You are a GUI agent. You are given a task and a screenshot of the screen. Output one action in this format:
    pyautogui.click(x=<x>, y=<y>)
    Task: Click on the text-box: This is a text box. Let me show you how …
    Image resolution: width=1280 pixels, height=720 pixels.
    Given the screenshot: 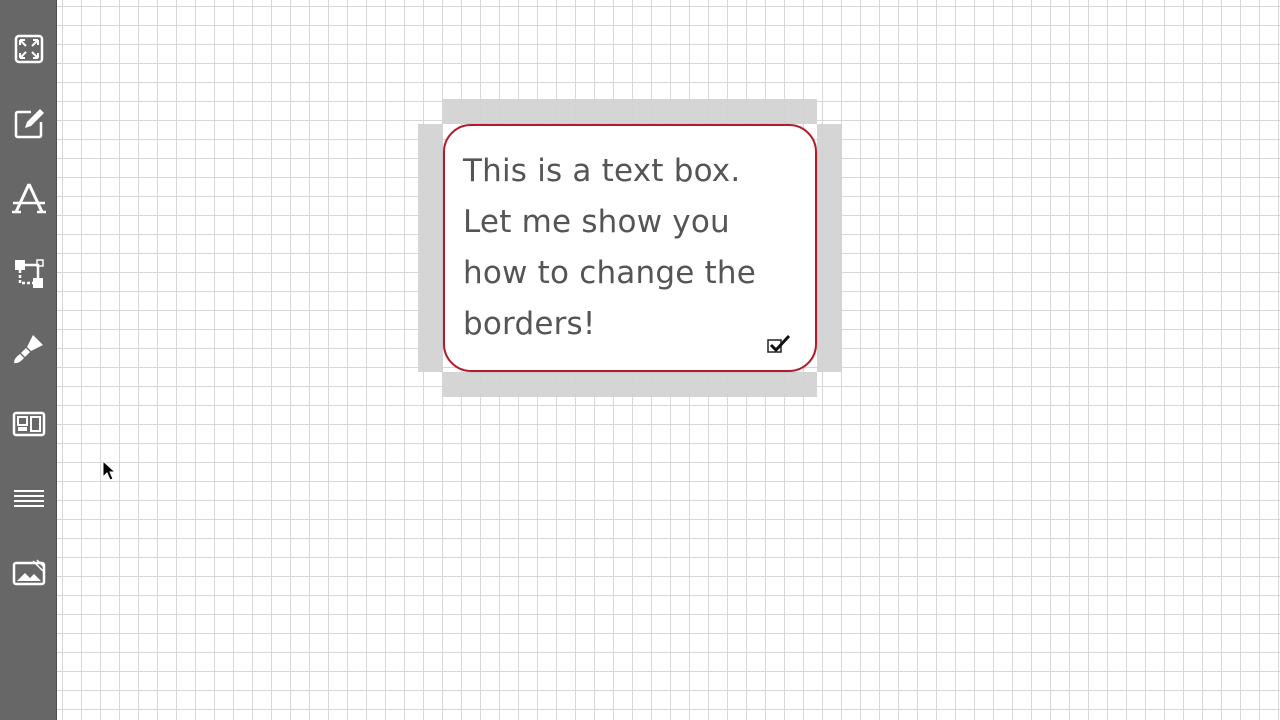 What is the action you would take?
    pyautogui.click(x=630, y=248)
    